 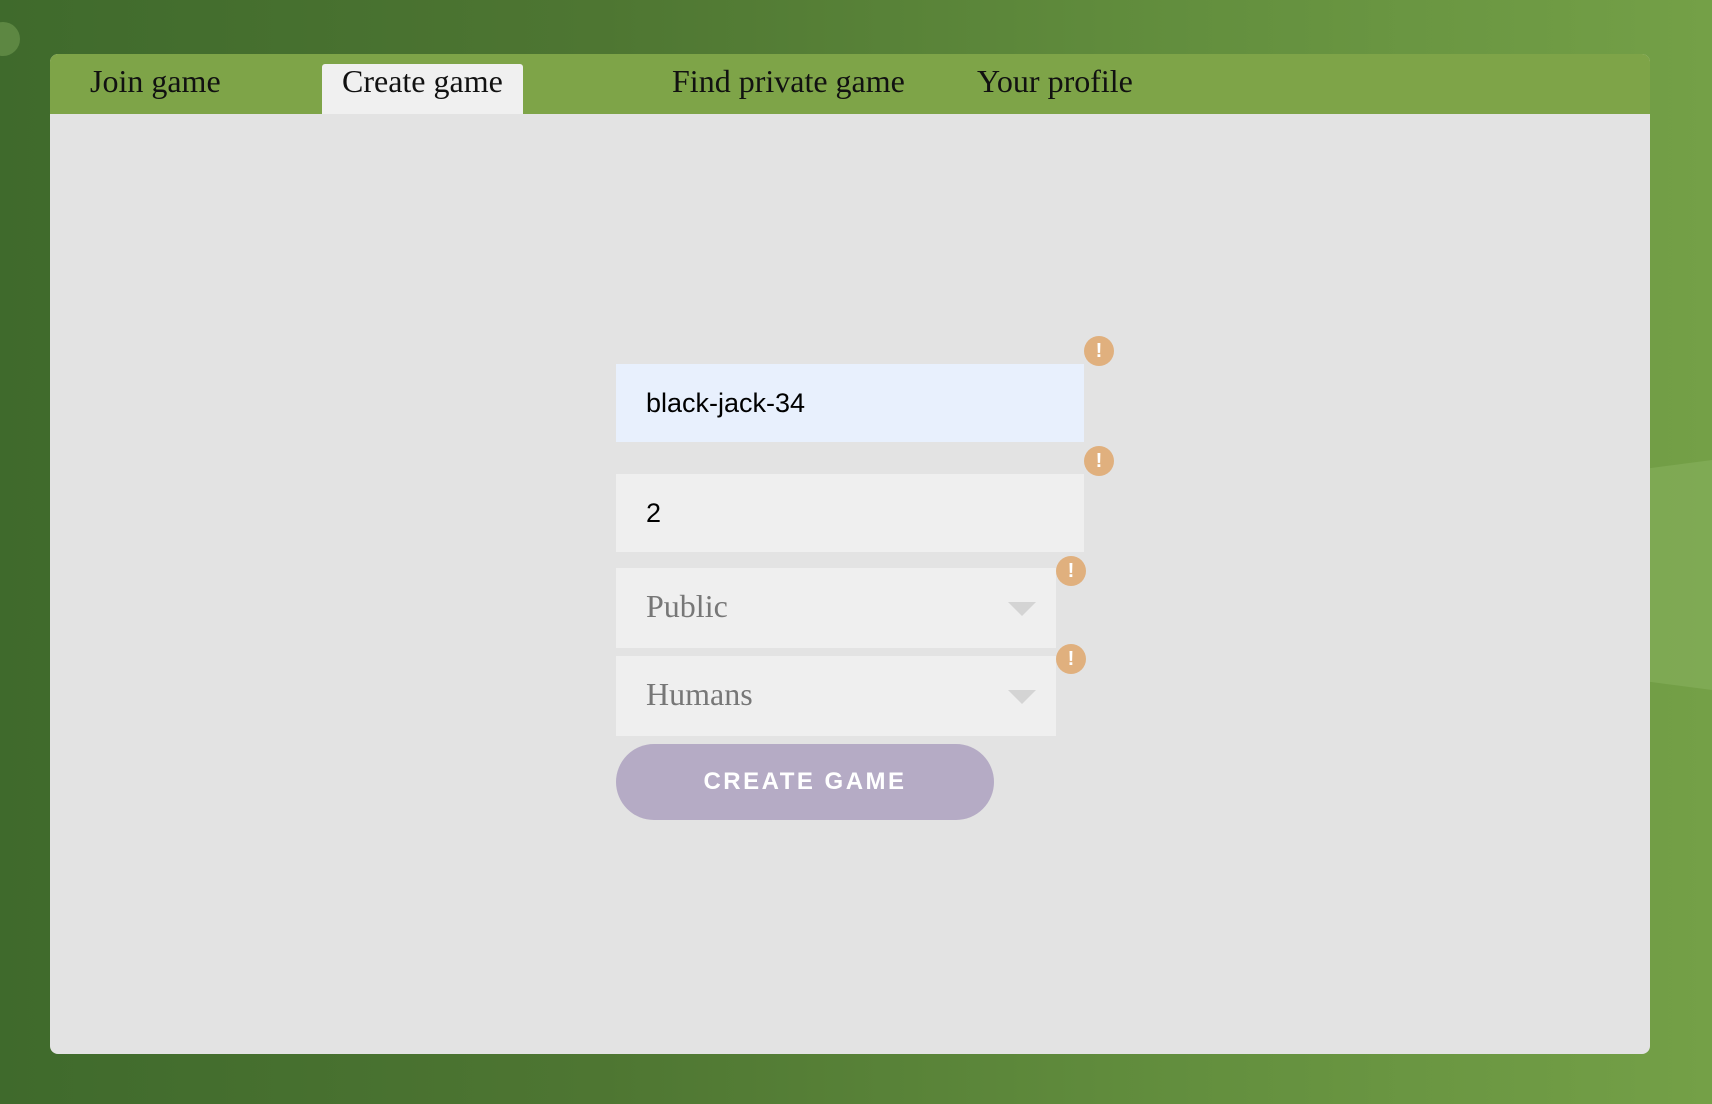 What do you see at coordinates (788, 89) in the screenshot?
I see `tab-find-private-game: Find private game` at bounding box center [788, 89].